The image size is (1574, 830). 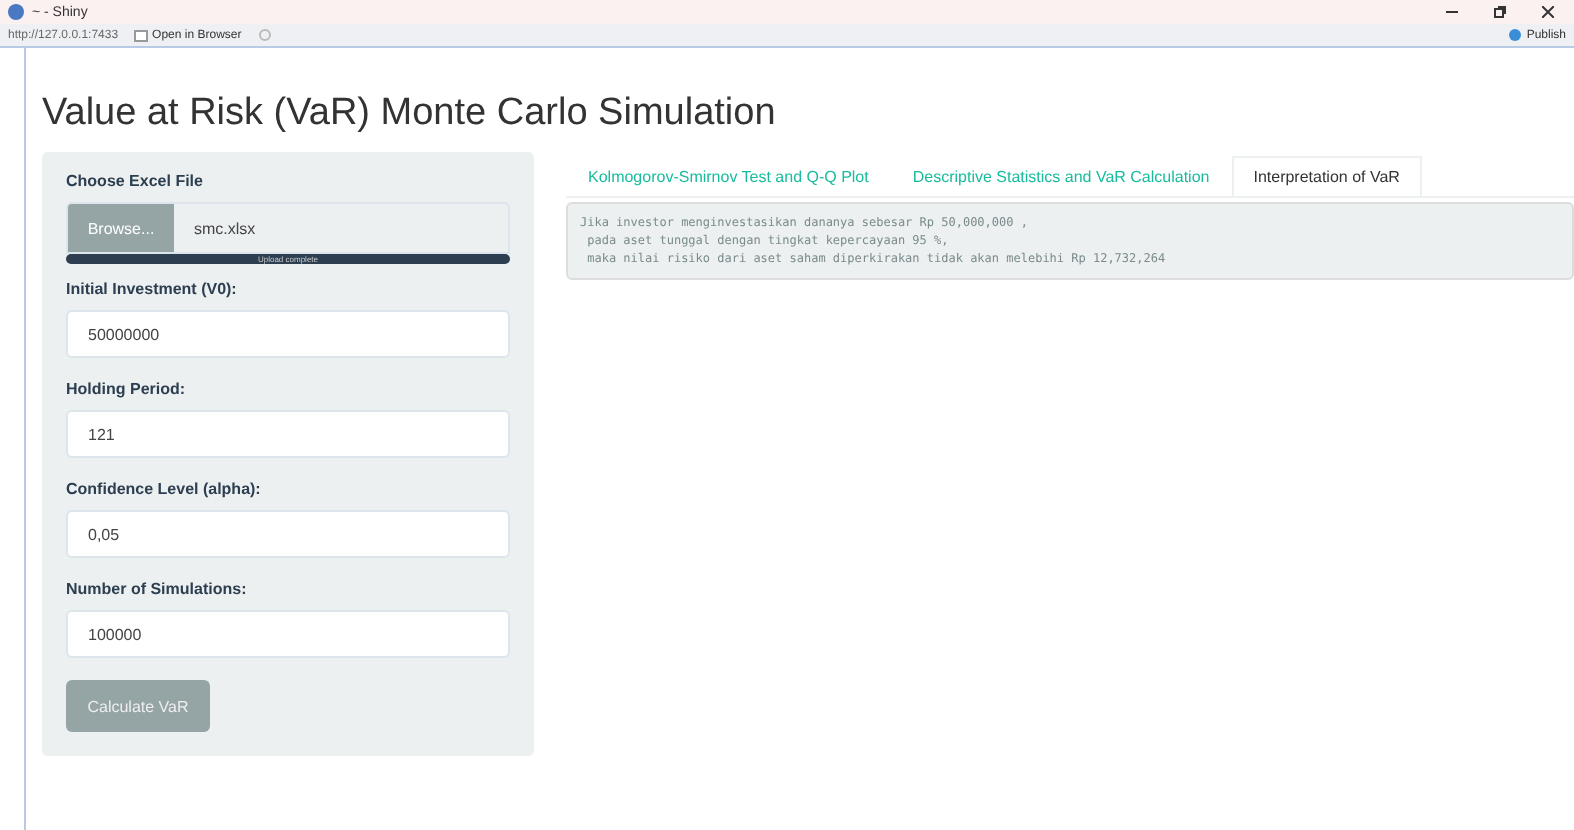 I want to click on input-field: 100000, so click(x=288, y=634).